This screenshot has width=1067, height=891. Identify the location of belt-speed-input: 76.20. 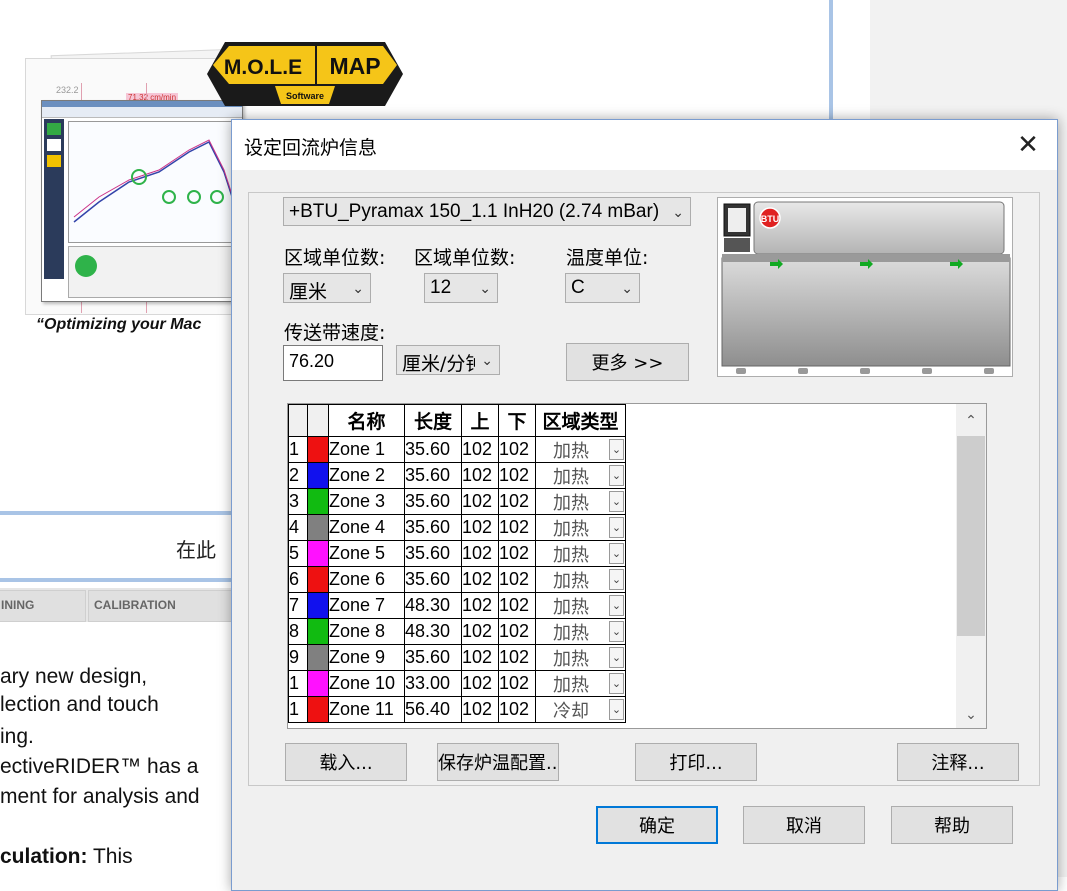
(333, 363).